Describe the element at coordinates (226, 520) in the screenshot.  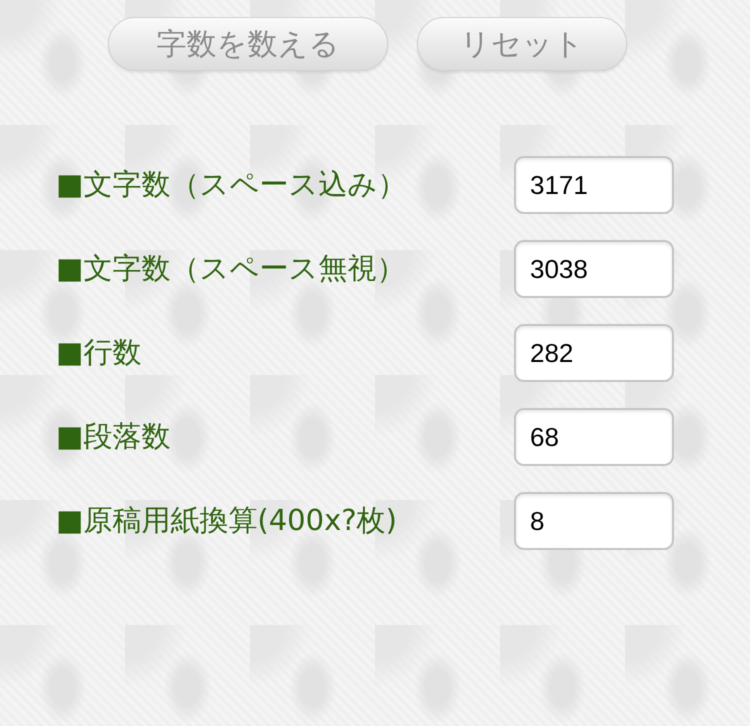
I see `result-label: ■原稿用紙換算(400x?枚)` at that location.